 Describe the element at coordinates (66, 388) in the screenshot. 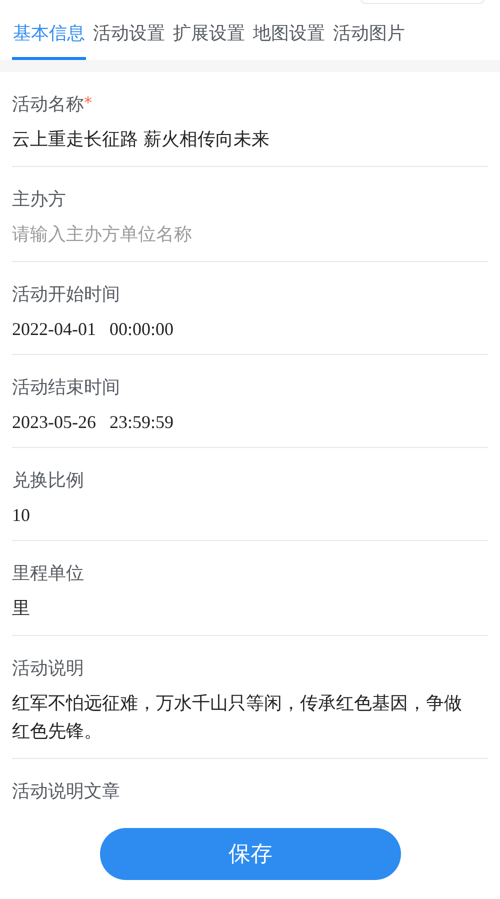

I see `field-label: 活动结束时间` at that location.